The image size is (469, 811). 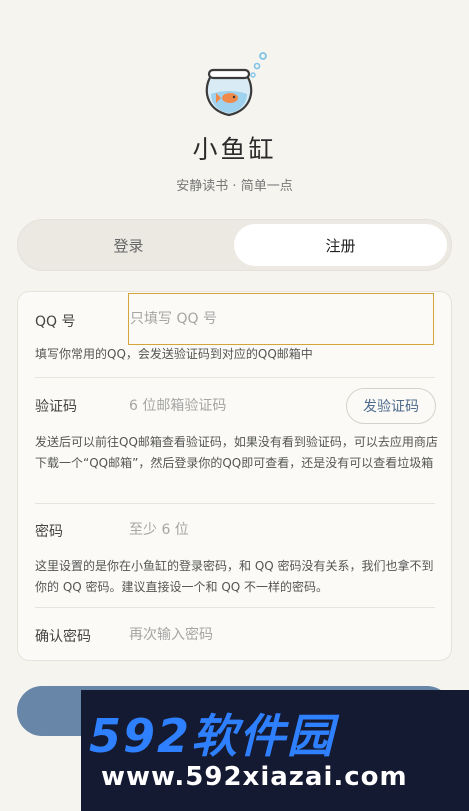 I want to click on password-input, so click(x=281, y=530).